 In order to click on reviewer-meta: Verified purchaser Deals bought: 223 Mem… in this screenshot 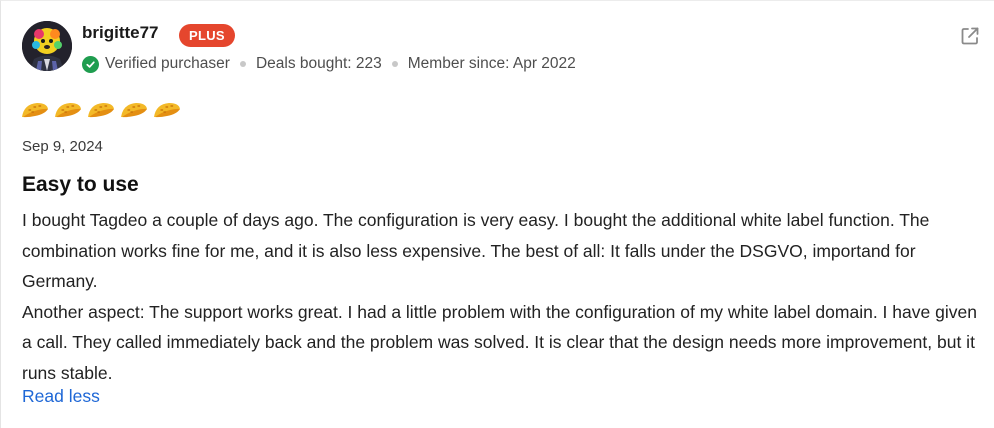, I will do `click(329, 64)`.